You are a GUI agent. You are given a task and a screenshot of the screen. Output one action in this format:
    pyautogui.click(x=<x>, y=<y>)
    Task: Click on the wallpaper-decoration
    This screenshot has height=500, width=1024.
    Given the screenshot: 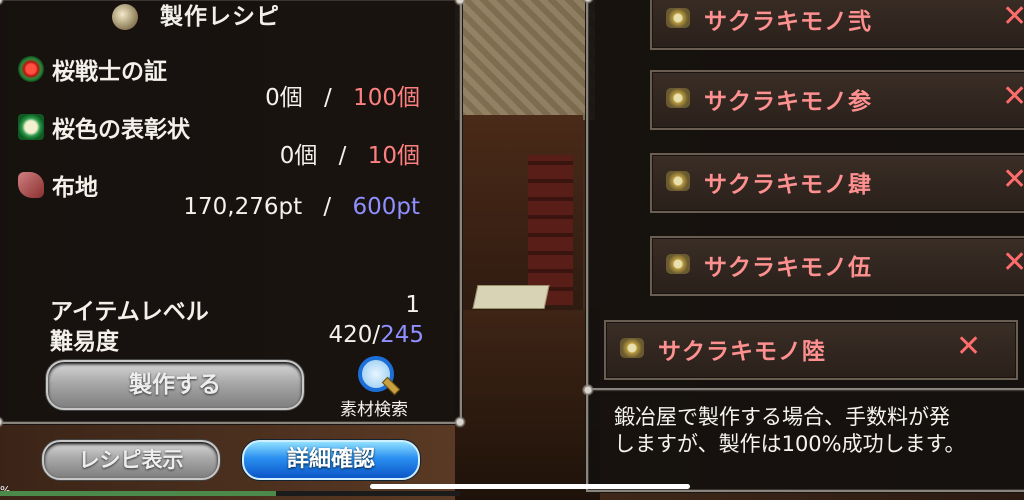 What is the action you would take?
    pyautogui.click(x=525, y=60)
    